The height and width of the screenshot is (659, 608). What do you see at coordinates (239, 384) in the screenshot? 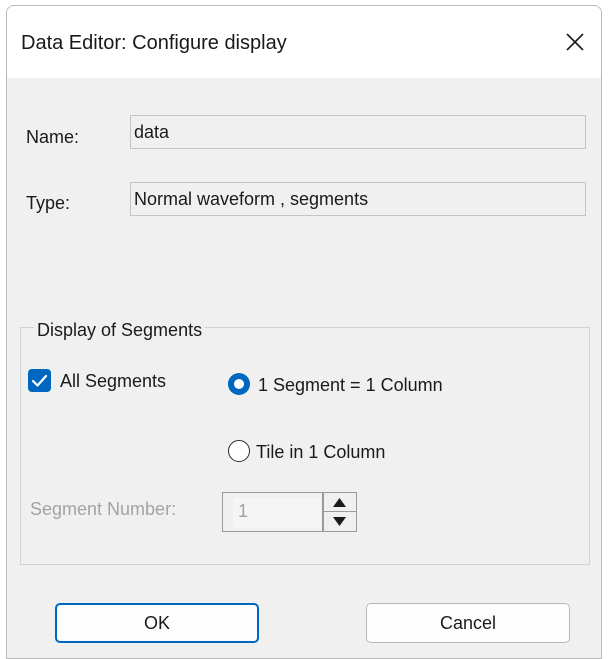
I see `radio-one-segment-per-column` at bounding box center [239, 384].